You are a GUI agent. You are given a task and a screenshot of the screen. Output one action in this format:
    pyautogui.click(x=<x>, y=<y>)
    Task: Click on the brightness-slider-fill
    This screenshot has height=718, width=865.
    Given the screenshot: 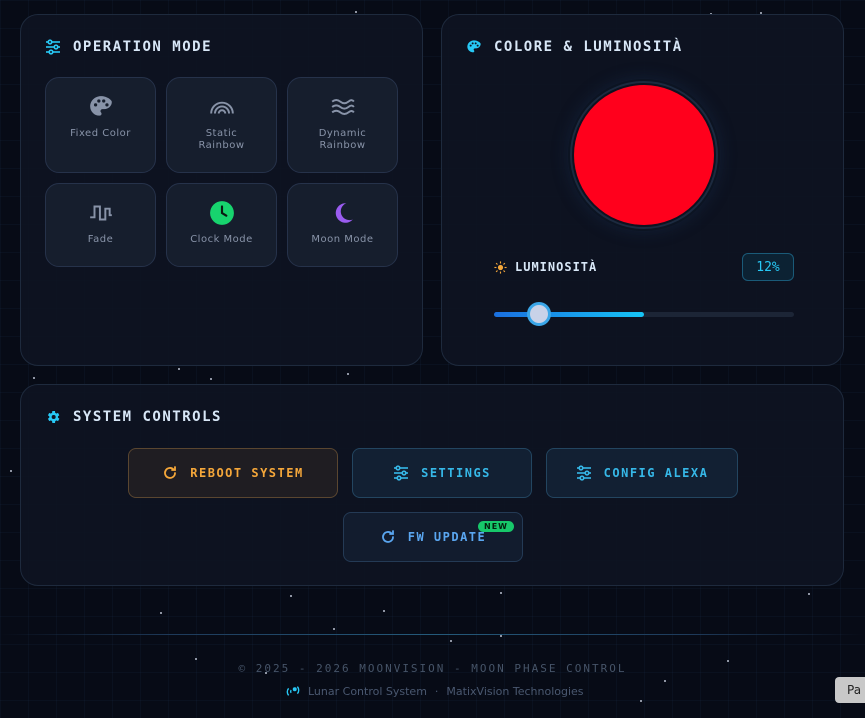 What is the action you would take?
    pyautogui.click(x=569, y=314)
    